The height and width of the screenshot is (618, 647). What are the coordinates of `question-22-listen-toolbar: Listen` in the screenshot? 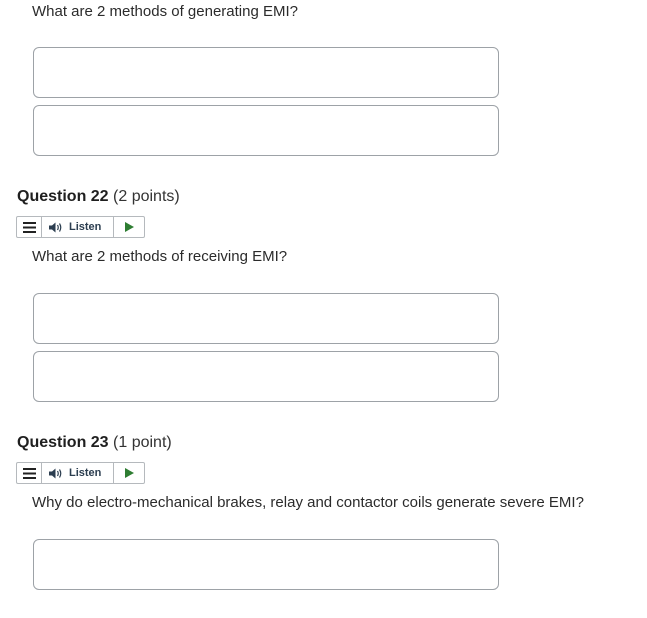 It's located at (80, 227).